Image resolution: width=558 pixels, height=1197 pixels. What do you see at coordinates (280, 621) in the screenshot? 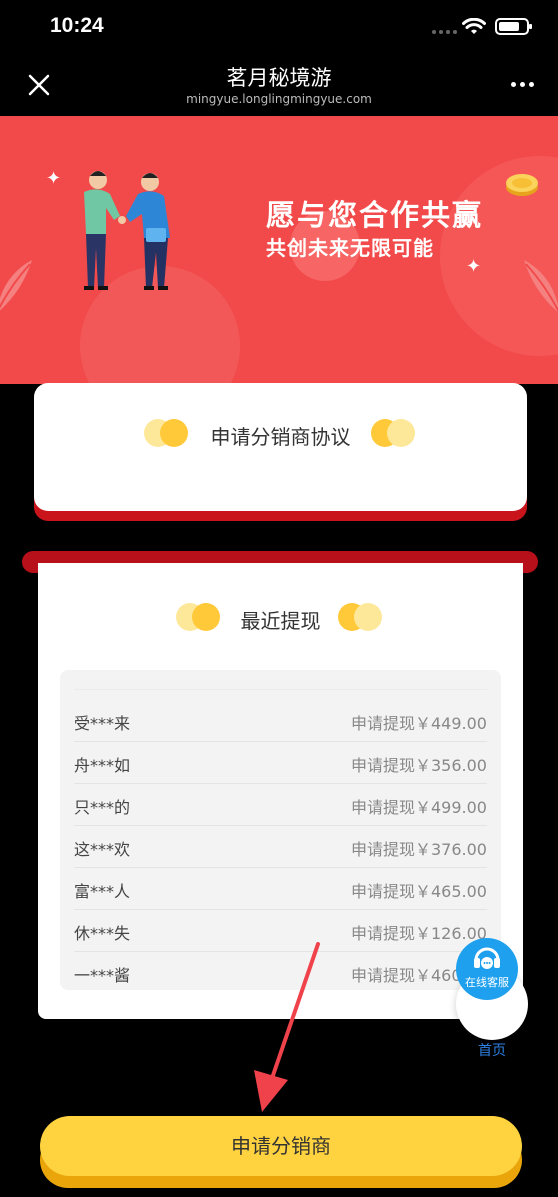
I see `withdrawals-title: 最近提现` at bounding box center [280, 621].